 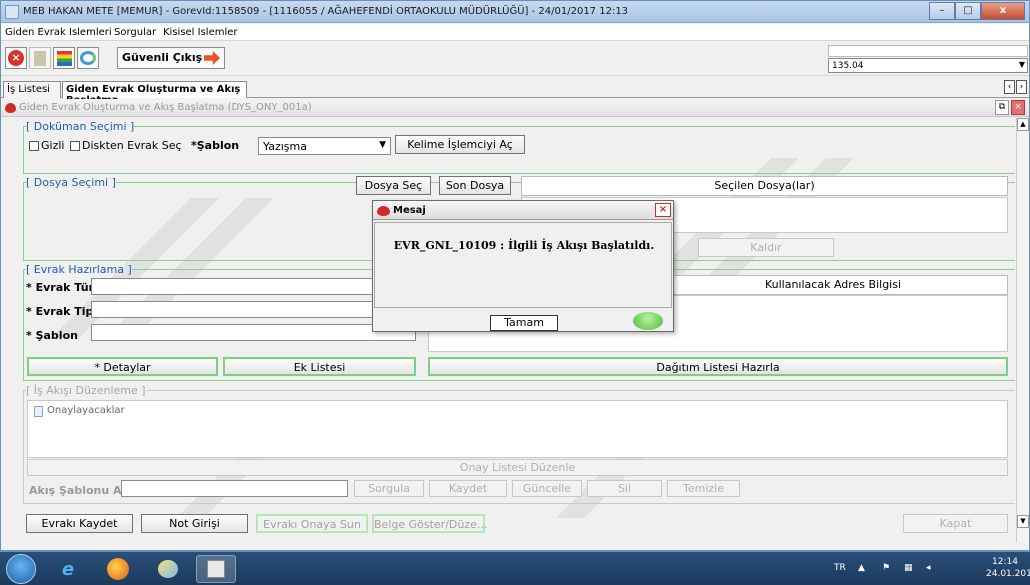 I want to click on dokuman-secimi-legend: [ Doküman Seçimi ], so click(x=80, y=126).